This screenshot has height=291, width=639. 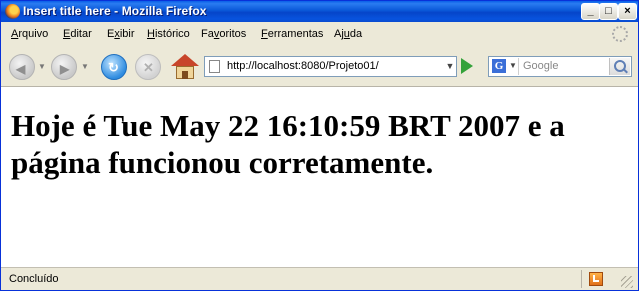 I want to click on back-button: ◀, so click(x=22, y=67).